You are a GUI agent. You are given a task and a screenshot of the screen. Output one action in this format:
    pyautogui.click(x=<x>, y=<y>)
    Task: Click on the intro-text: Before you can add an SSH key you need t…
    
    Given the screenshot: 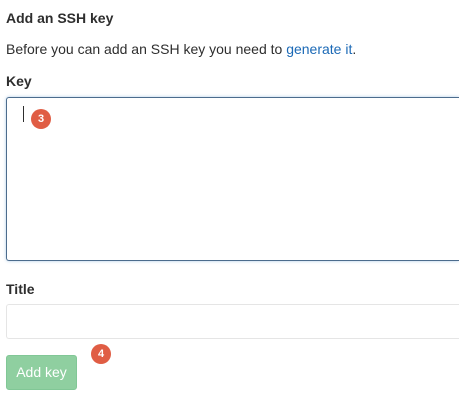 What is the action you would take?
    pyautogui.click(x=146, y=49)
    